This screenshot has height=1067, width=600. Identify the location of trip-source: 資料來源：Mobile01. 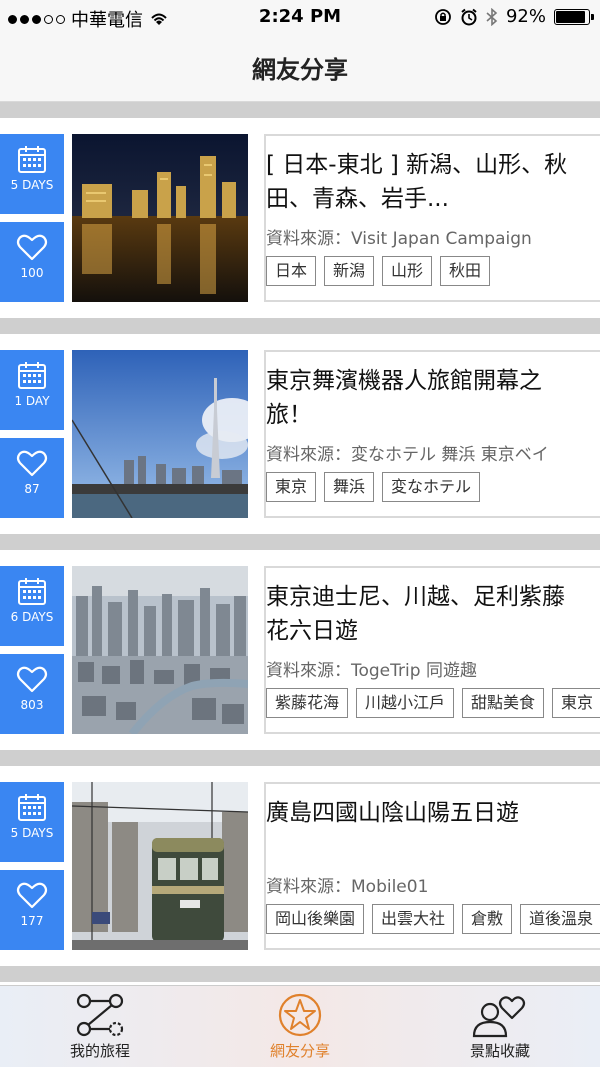
(347, 887).